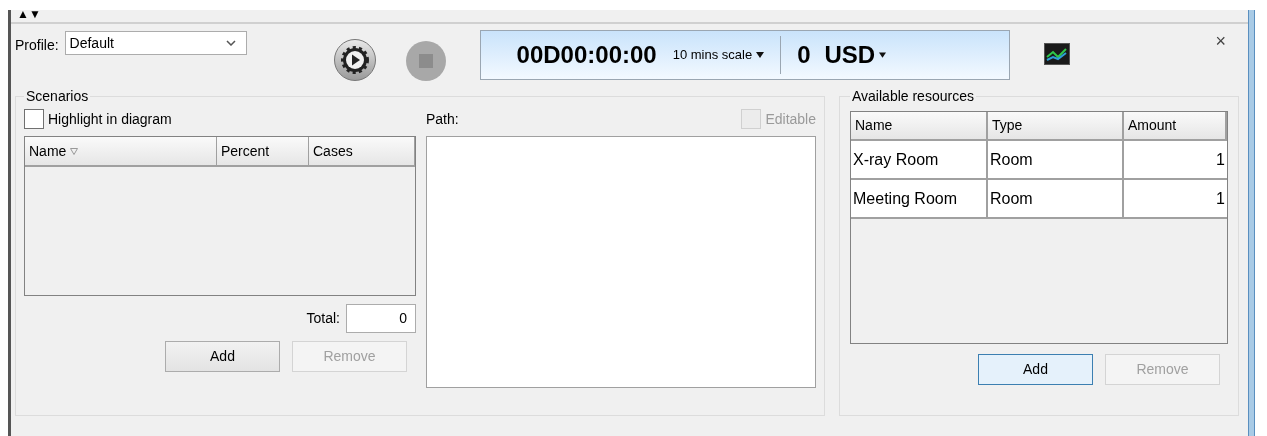 Image resolution: width=1267 pixels, height=436 pixels. Describe the element at coordinates (919, 198) in the screenshot. I see `table-cell: Meeting Room` at that location.